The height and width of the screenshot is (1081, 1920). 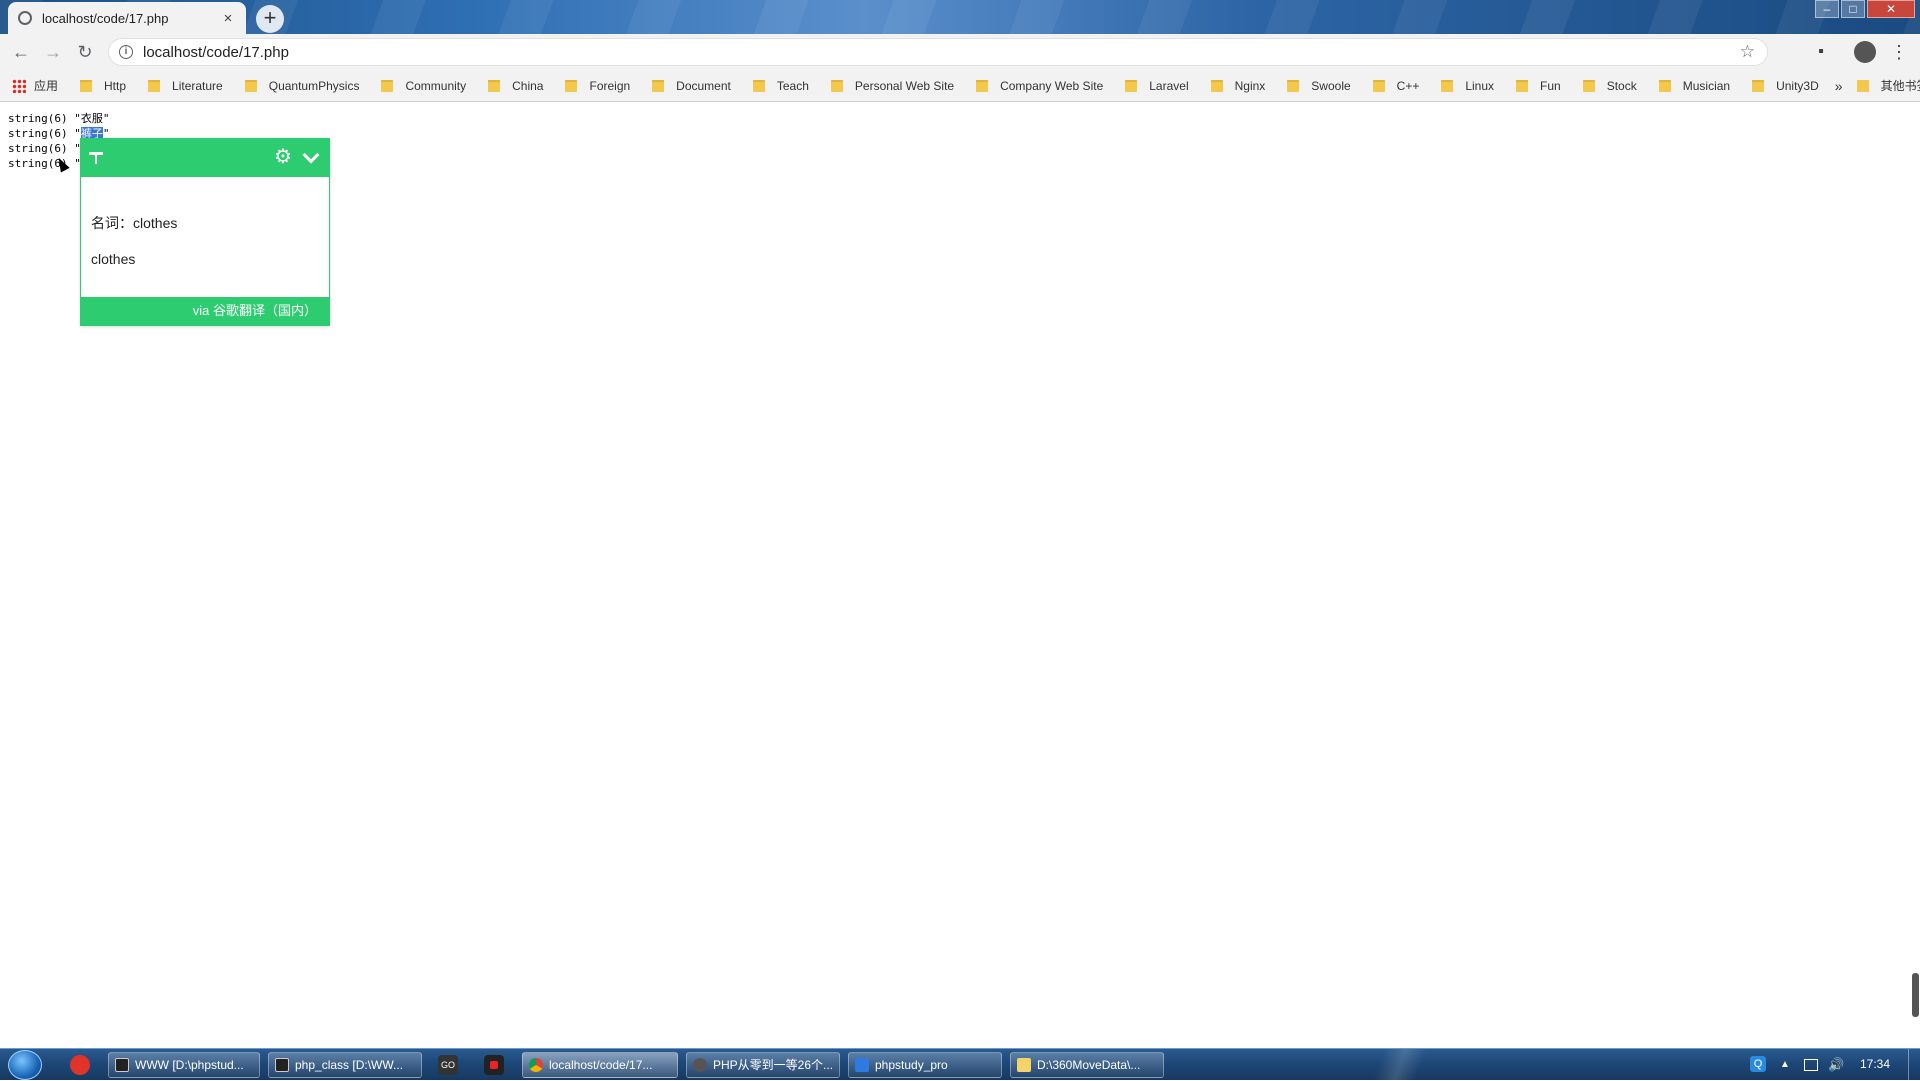 I want to click on browser-tab: localhost/code/17.php ×, so click(x=127, y=18).